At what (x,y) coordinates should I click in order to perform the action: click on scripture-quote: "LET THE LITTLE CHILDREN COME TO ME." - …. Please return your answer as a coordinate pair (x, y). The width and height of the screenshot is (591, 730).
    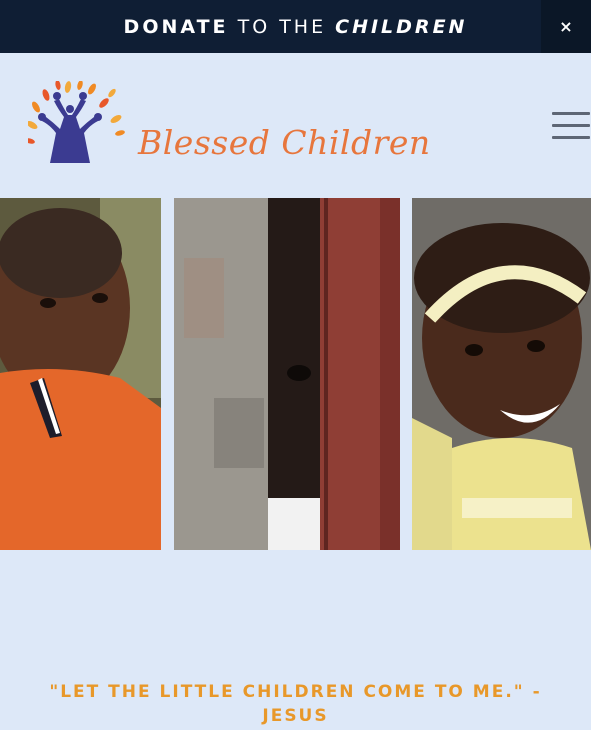
    Looking at the image, I should click on (295, 704).